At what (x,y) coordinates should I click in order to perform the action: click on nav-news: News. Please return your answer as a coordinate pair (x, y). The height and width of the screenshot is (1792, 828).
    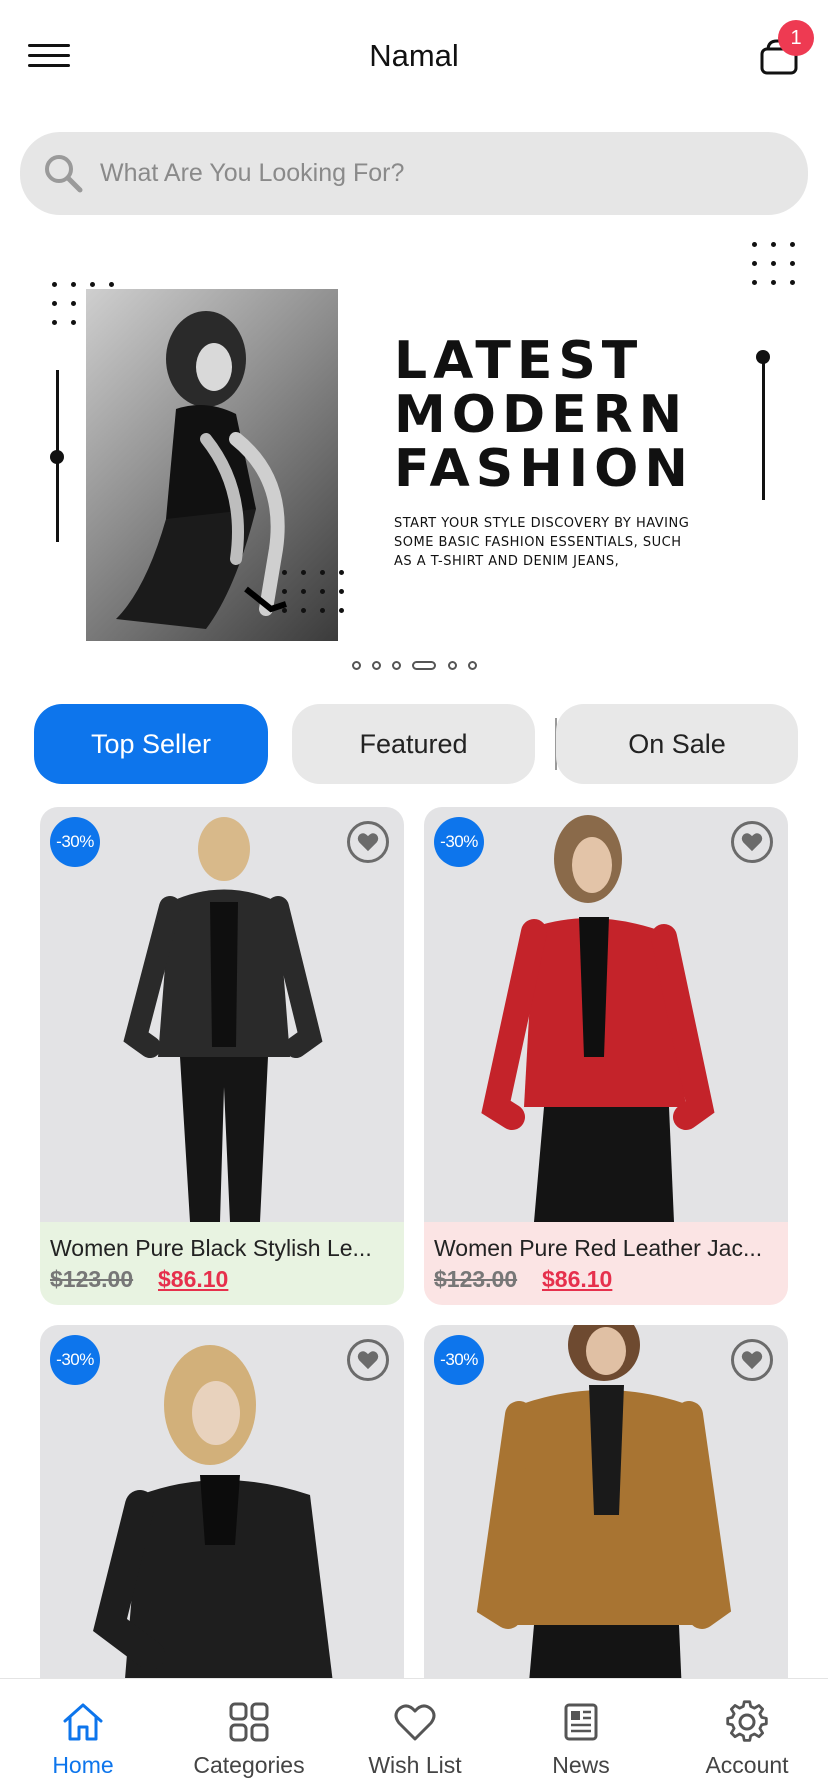
    Looking at the image, I should click on (581, 1735).